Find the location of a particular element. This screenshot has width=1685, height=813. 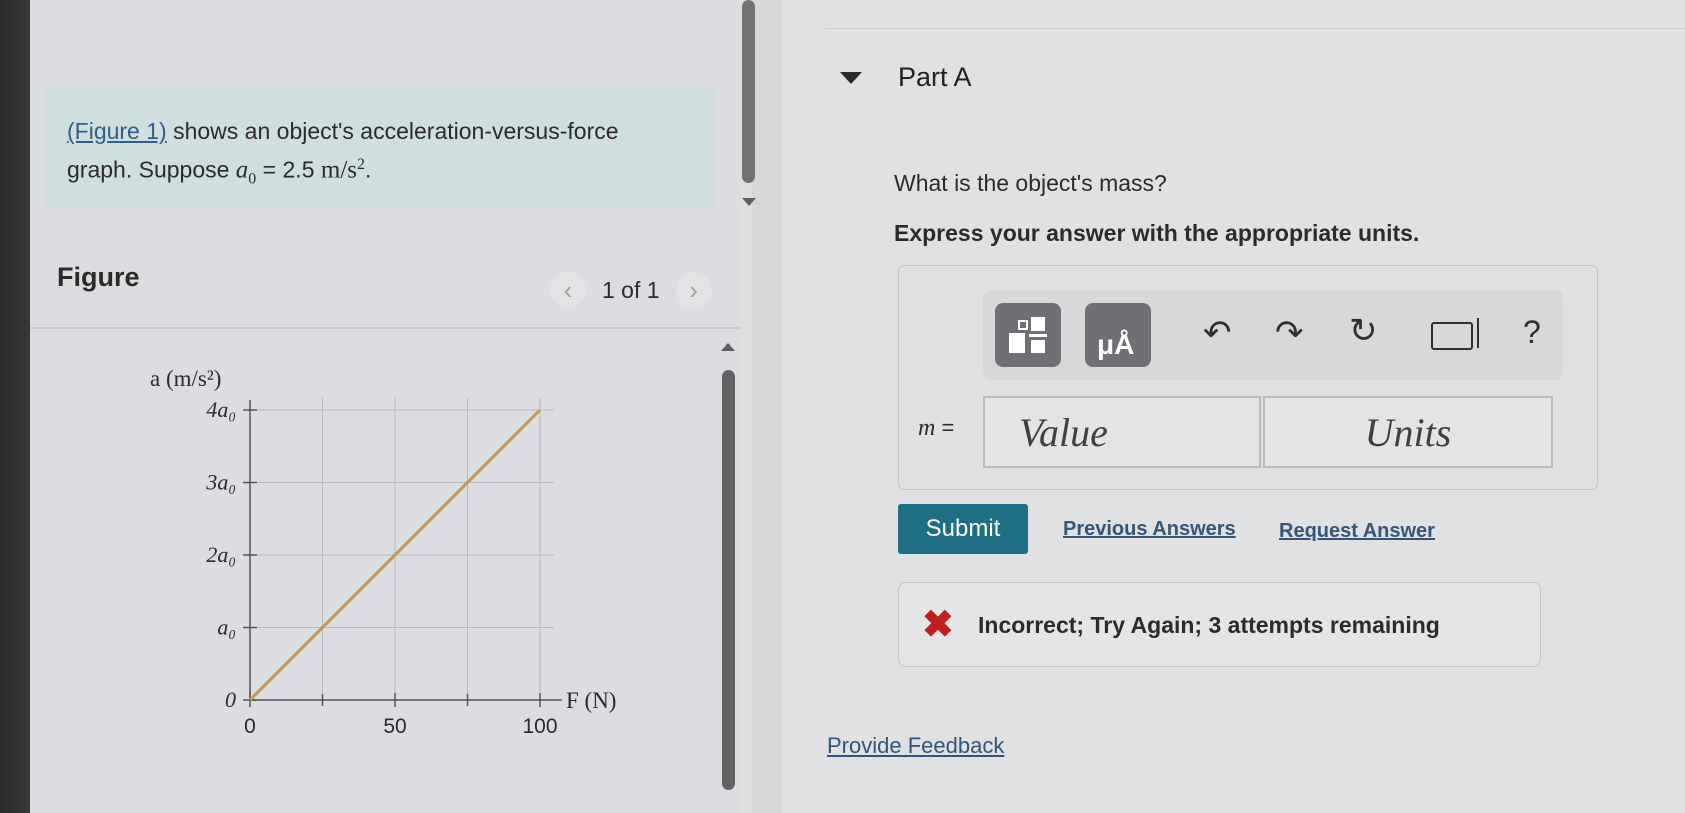

x-axis-label: F (N) is located at coordinates (591, 700).